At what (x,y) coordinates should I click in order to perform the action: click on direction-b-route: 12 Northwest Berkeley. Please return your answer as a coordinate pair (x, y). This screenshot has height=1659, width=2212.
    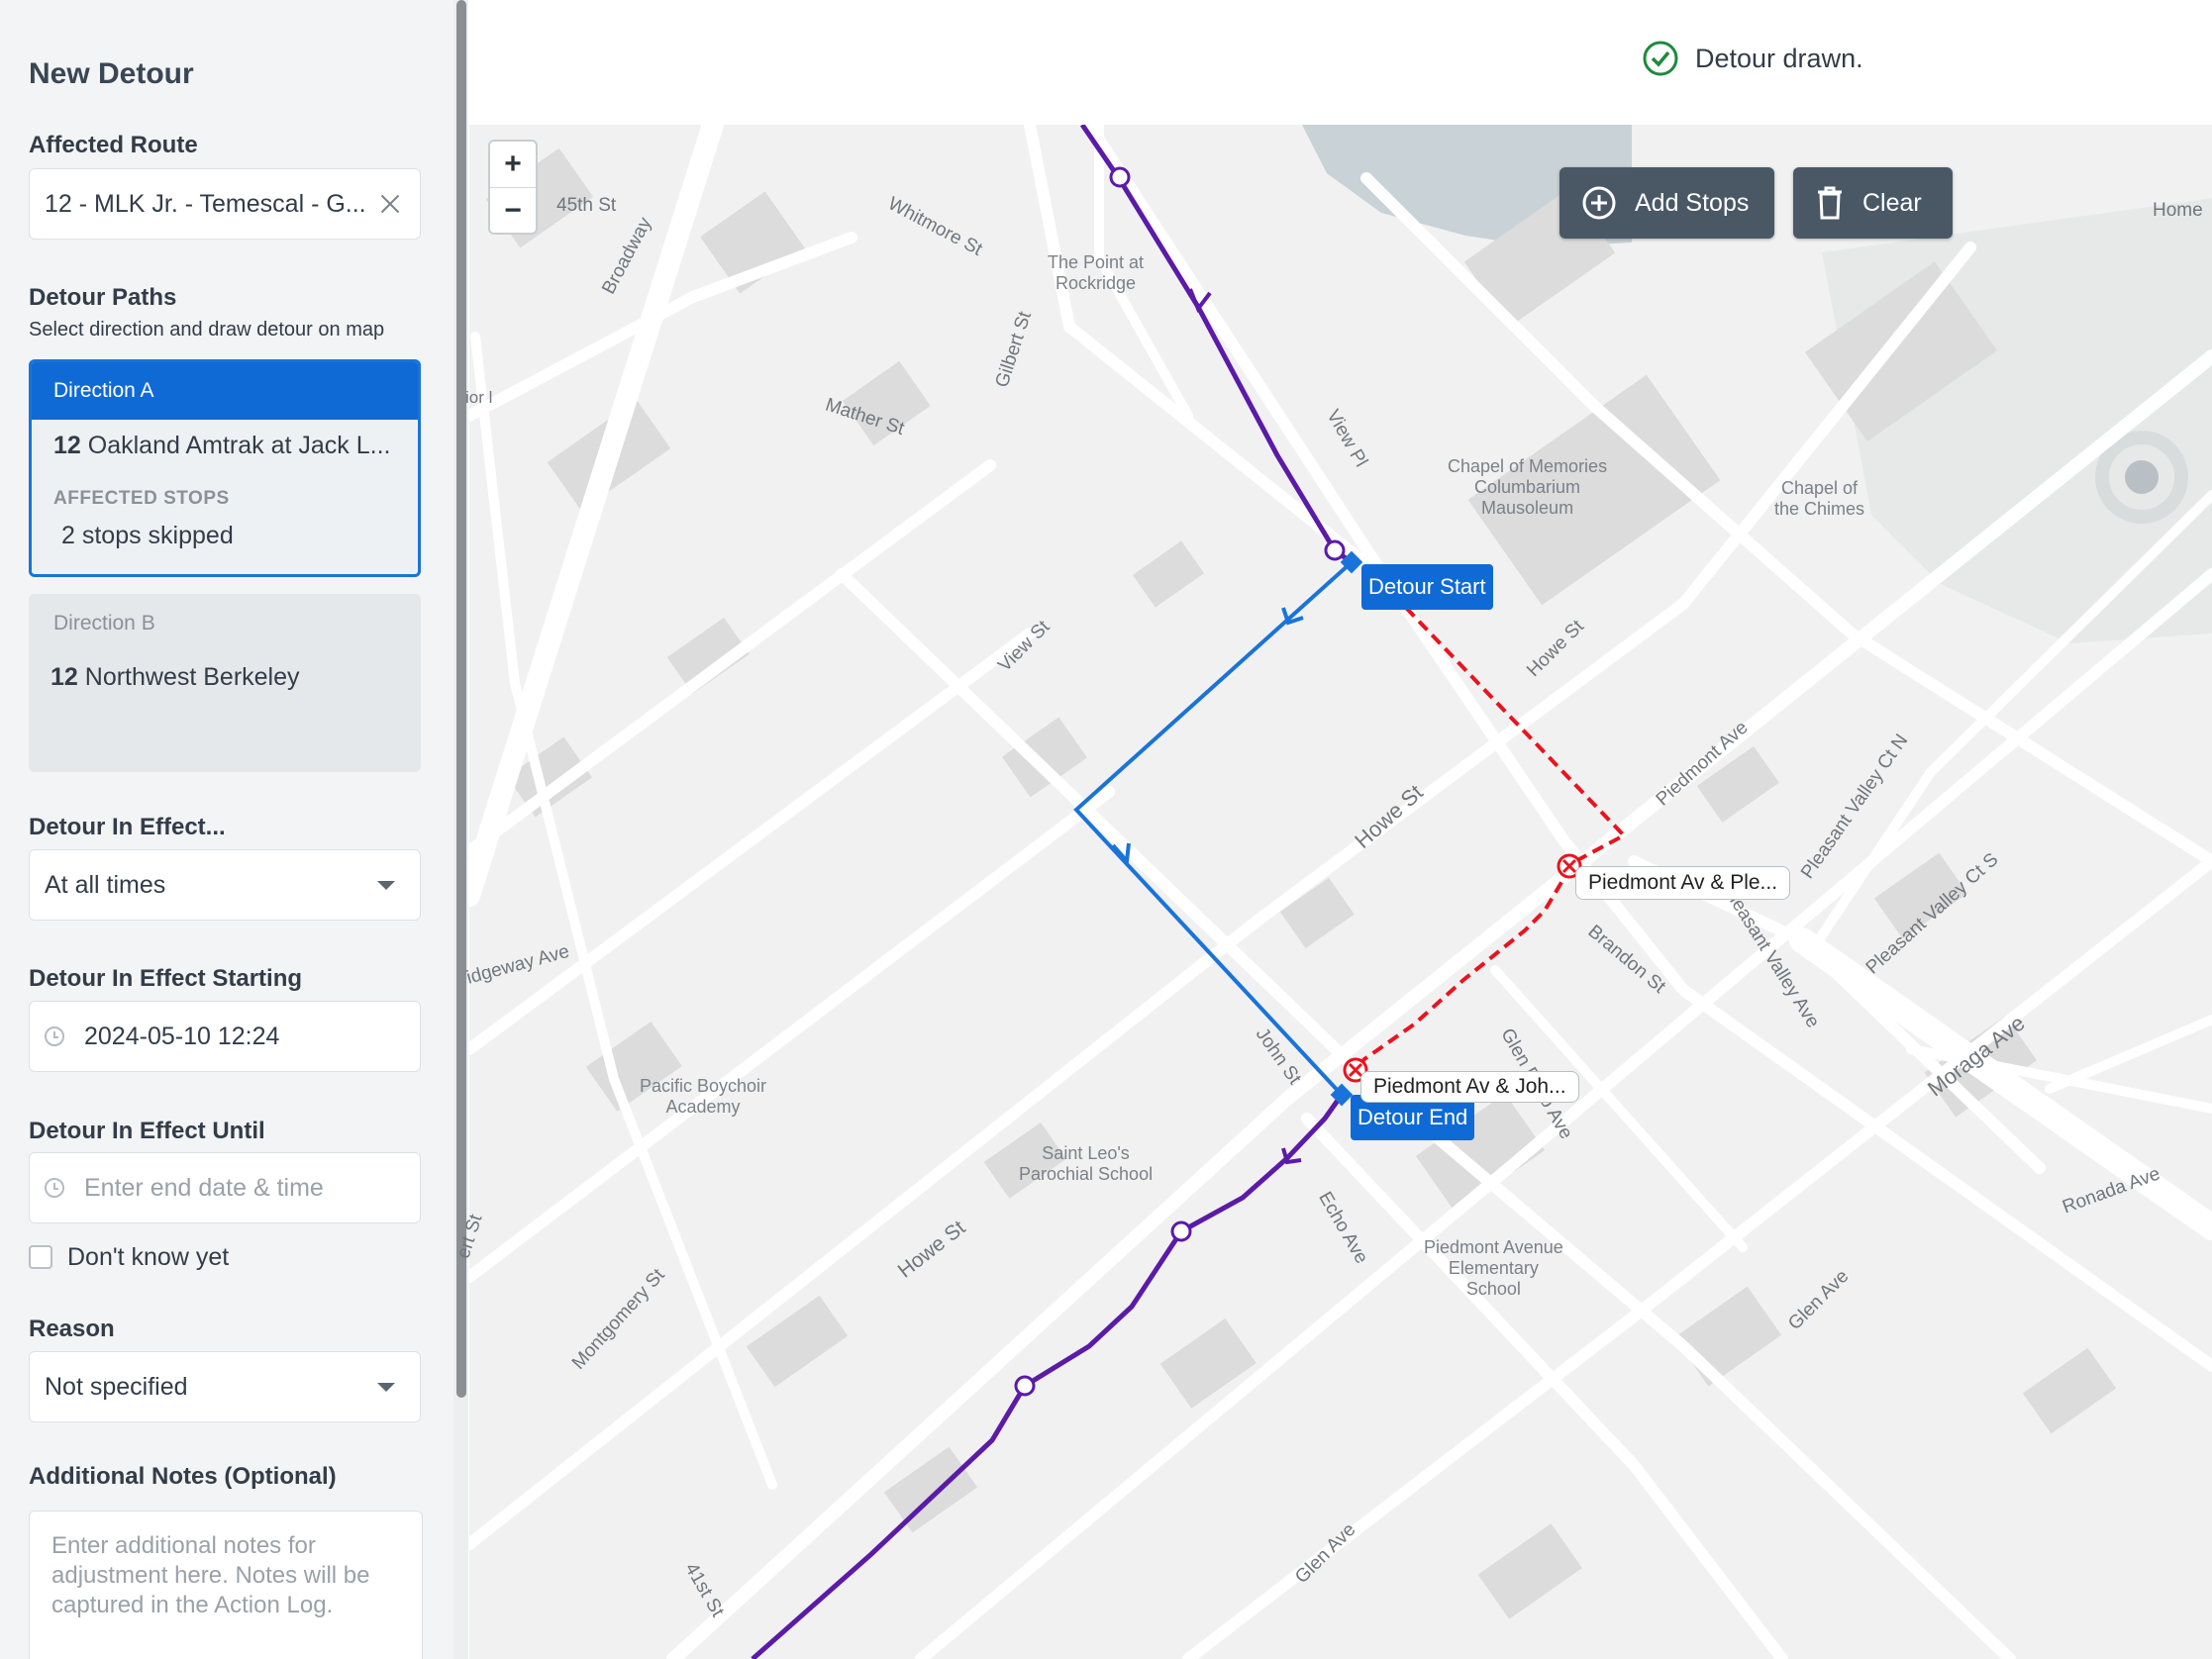
    Looking at the image, I should click on (225, 677).